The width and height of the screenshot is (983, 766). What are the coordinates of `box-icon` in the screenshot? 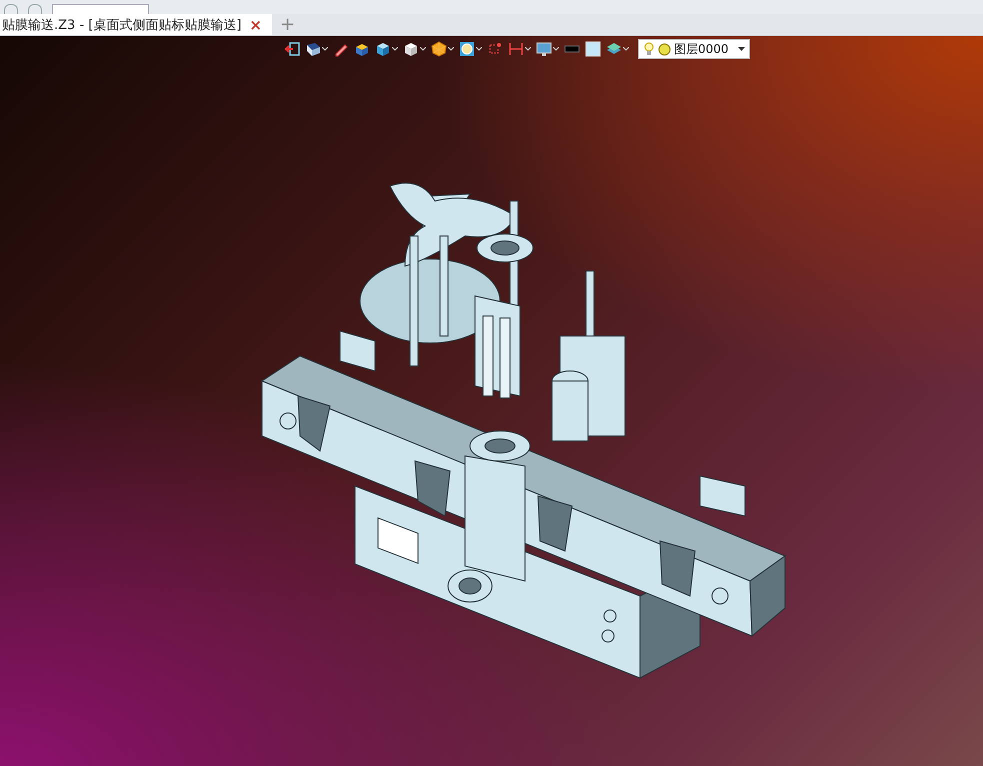 It's located at (362, 49).